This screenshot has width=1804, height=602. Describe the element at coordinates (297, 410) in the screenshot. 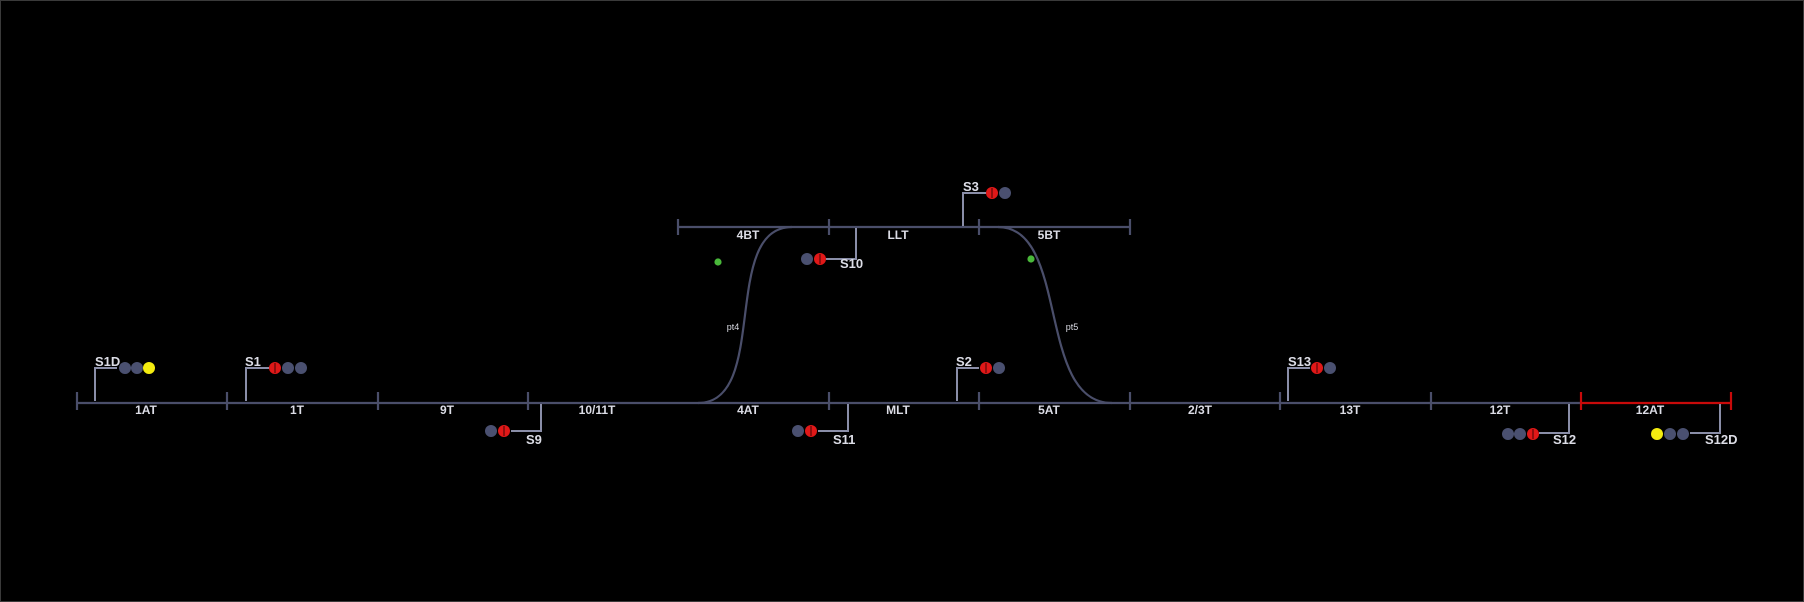

I see `section-label-1T: 1T` at that location.